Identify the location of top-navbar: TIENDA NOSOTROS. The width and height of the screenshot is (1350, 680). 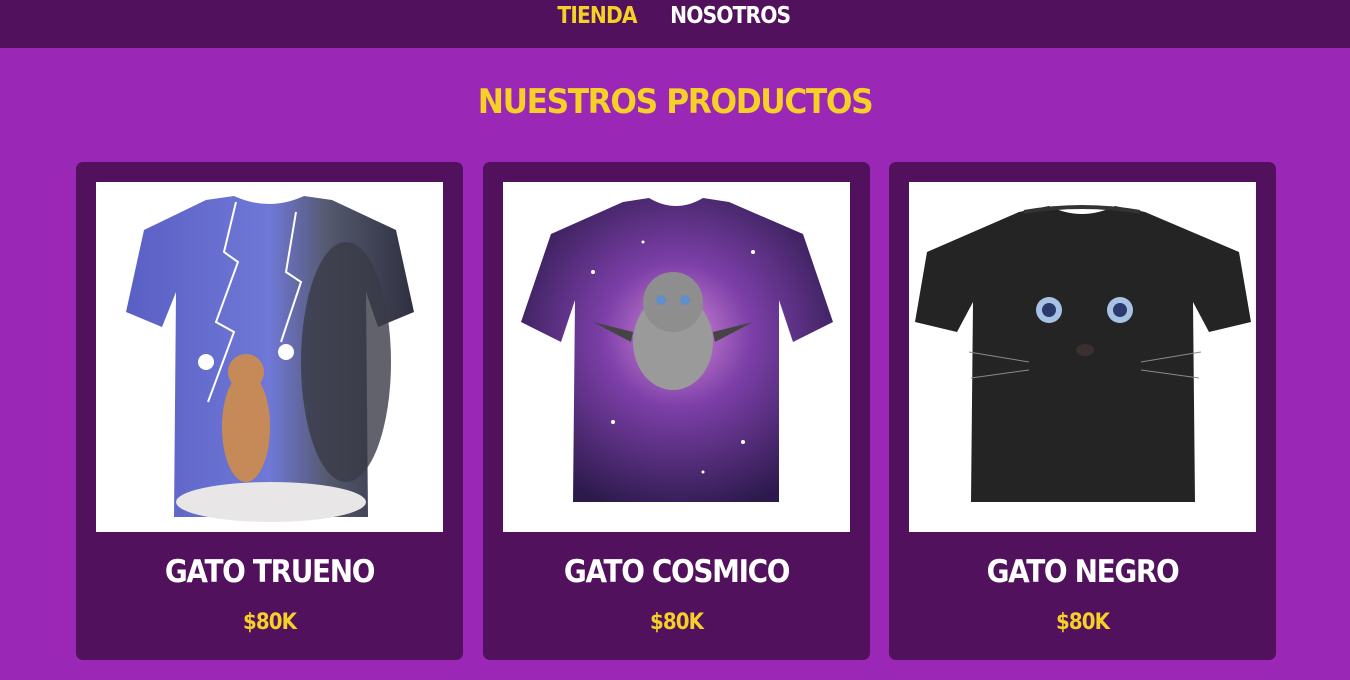
(675, 24).